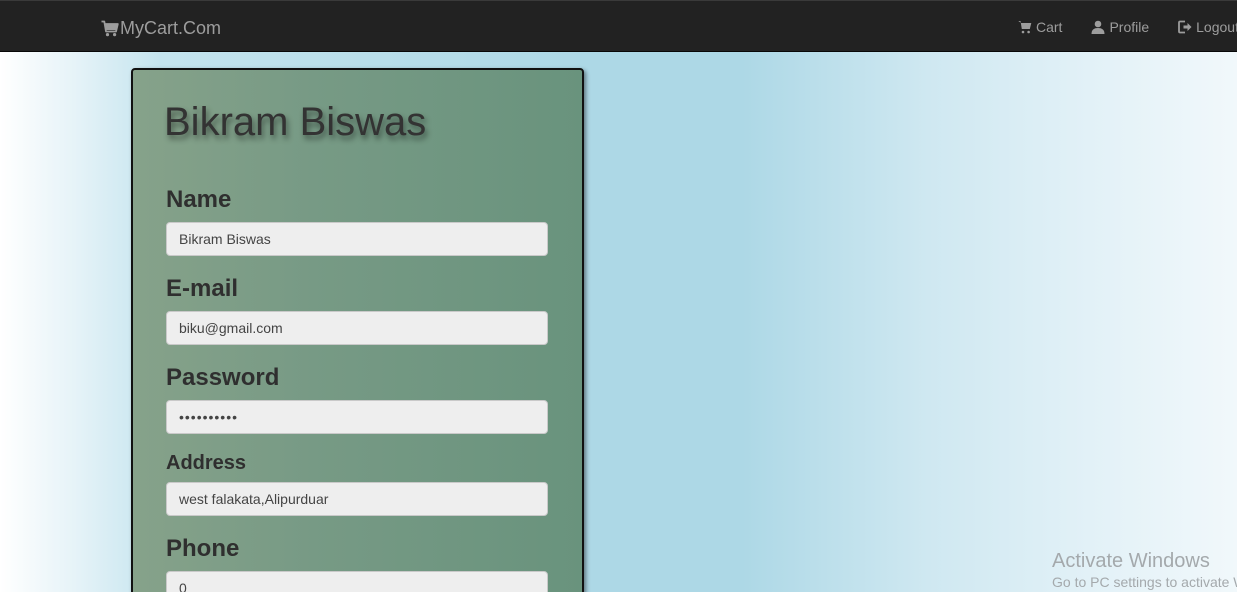 The image size is (1237, 592). I want to click on nav-links: Cart Profile Logout, so click(1127, 27).